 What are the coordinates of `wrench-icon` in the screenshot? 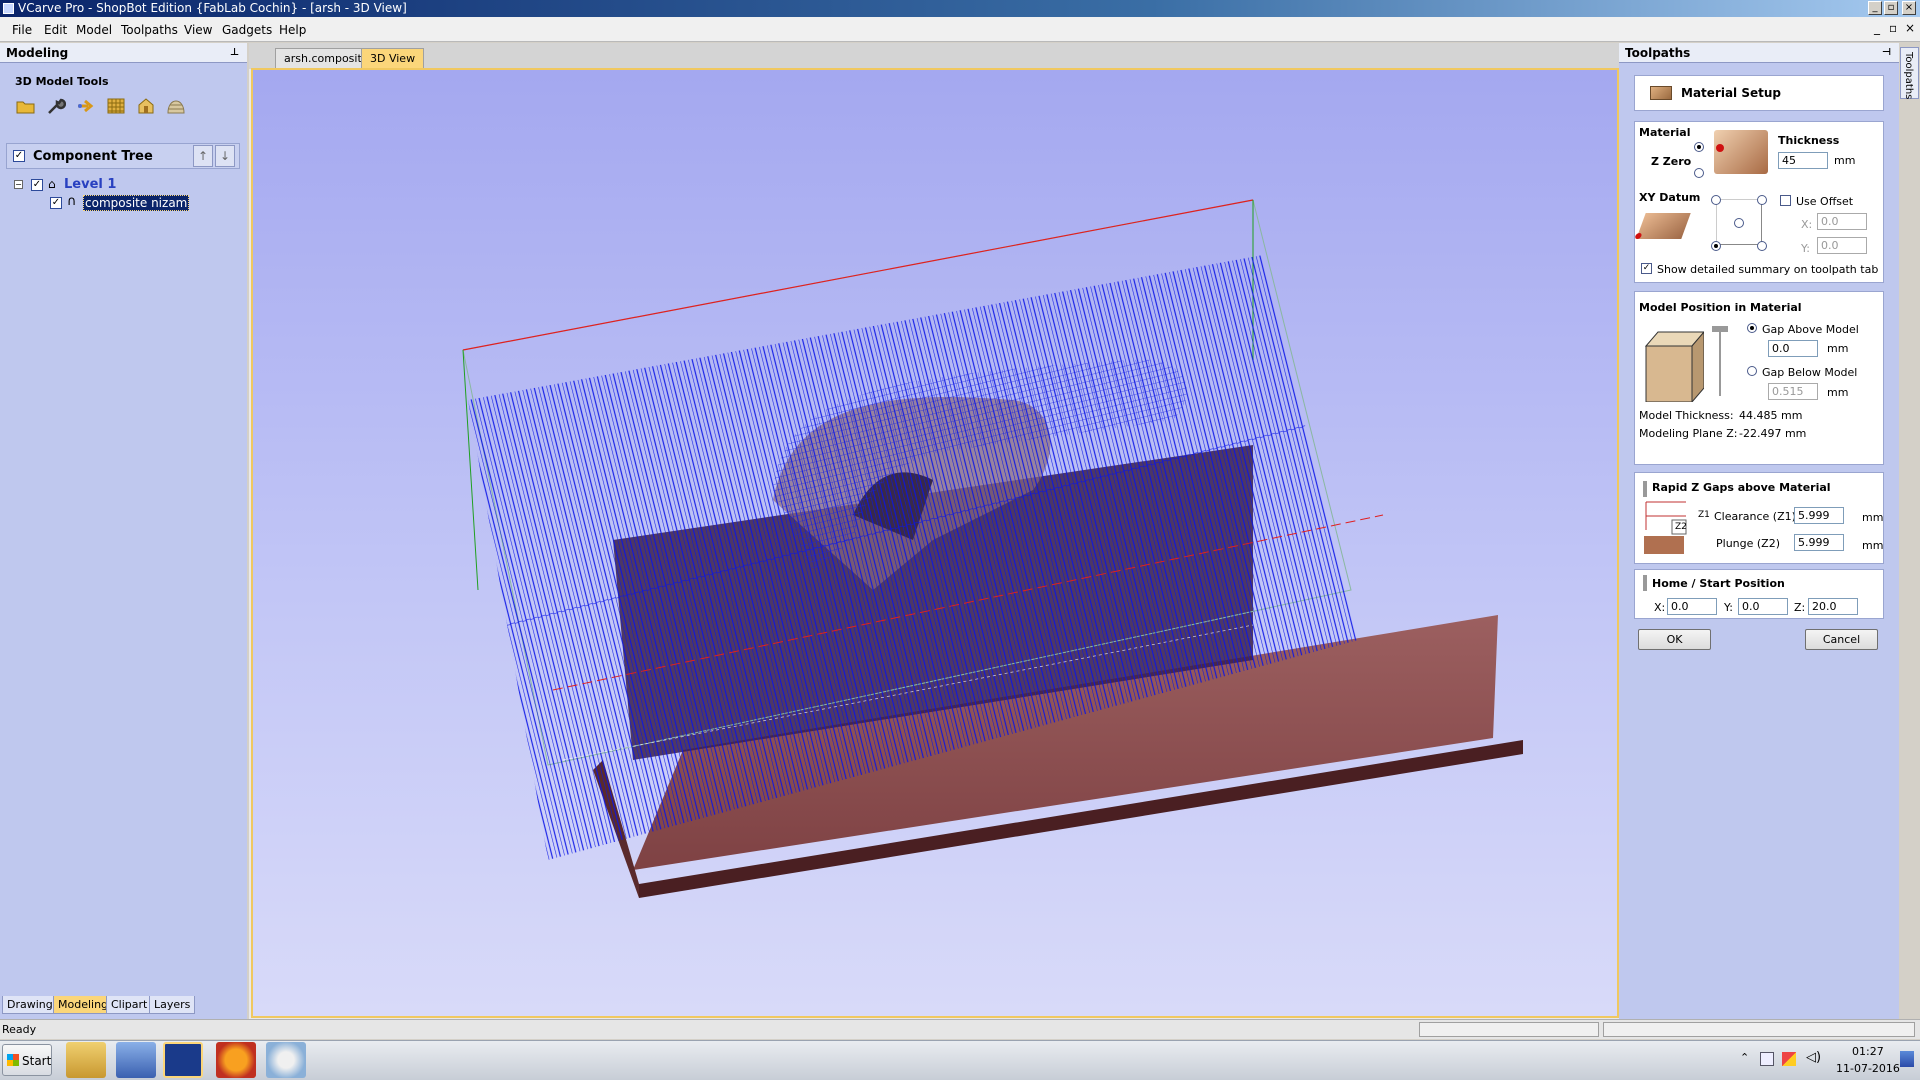 It's located at (56, 106).